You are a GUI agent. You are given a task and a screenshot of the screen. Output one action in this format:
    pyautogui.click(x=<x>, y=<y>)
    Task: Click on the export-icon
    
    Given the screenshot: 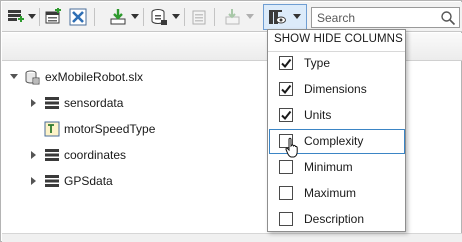 What is the action you would take?
    pyautogui.click(x=200, y=17)
    